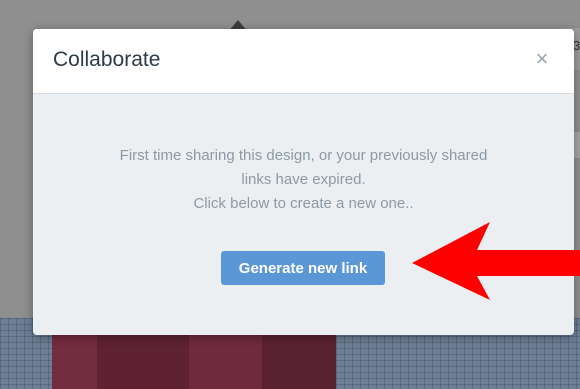 The image size is (580, 389). Describe the element at coordinates (107, 59) in the screenshot. I see `dialog-title: Collaborate` at that location.